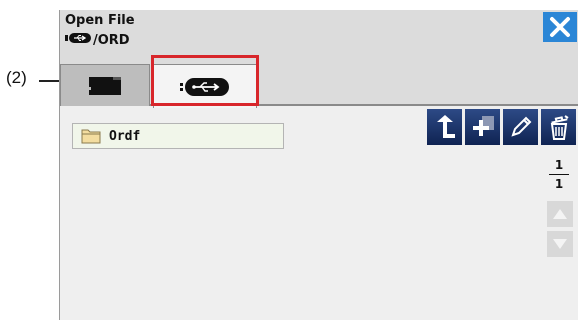 The image size is (578, 320). I want to click on triangle-down-icon, so click(560, 244).